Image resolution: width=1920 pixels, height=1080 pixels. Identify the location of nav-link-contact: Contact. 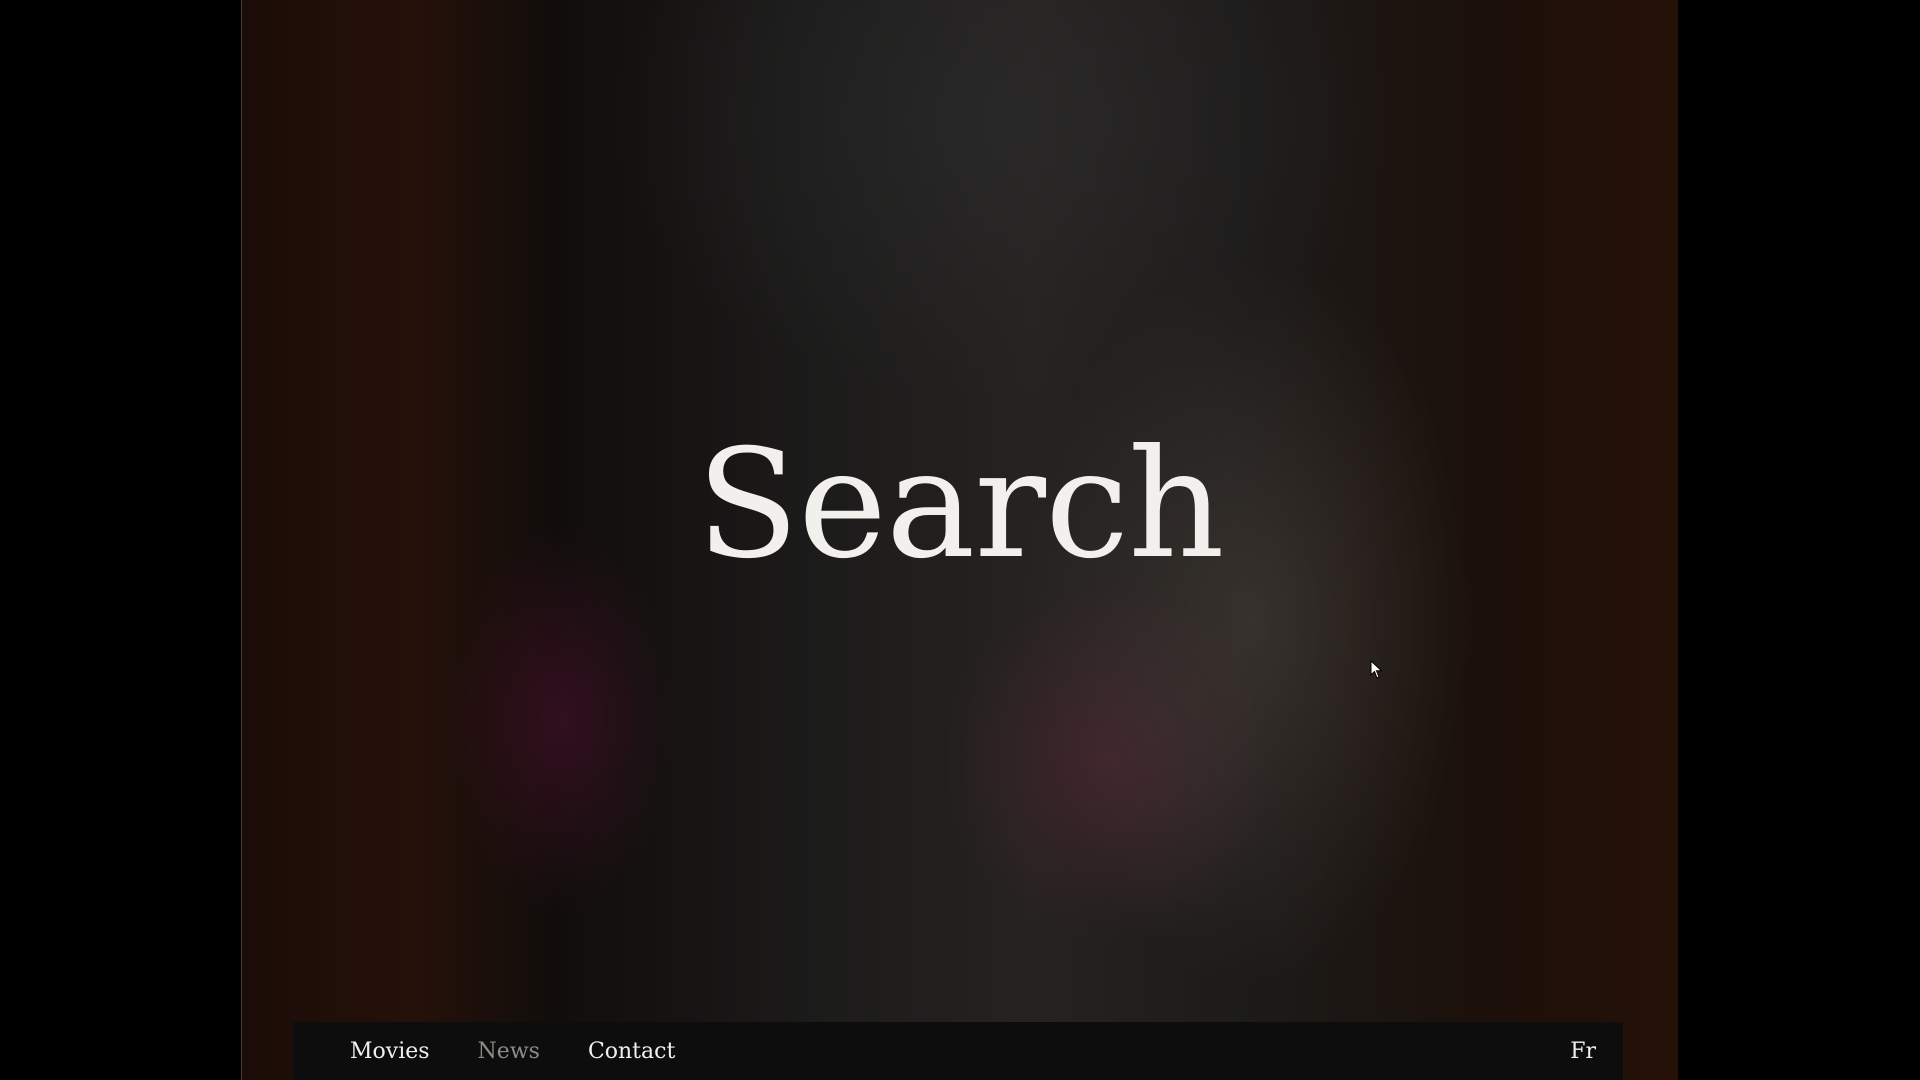
(631, 1051).